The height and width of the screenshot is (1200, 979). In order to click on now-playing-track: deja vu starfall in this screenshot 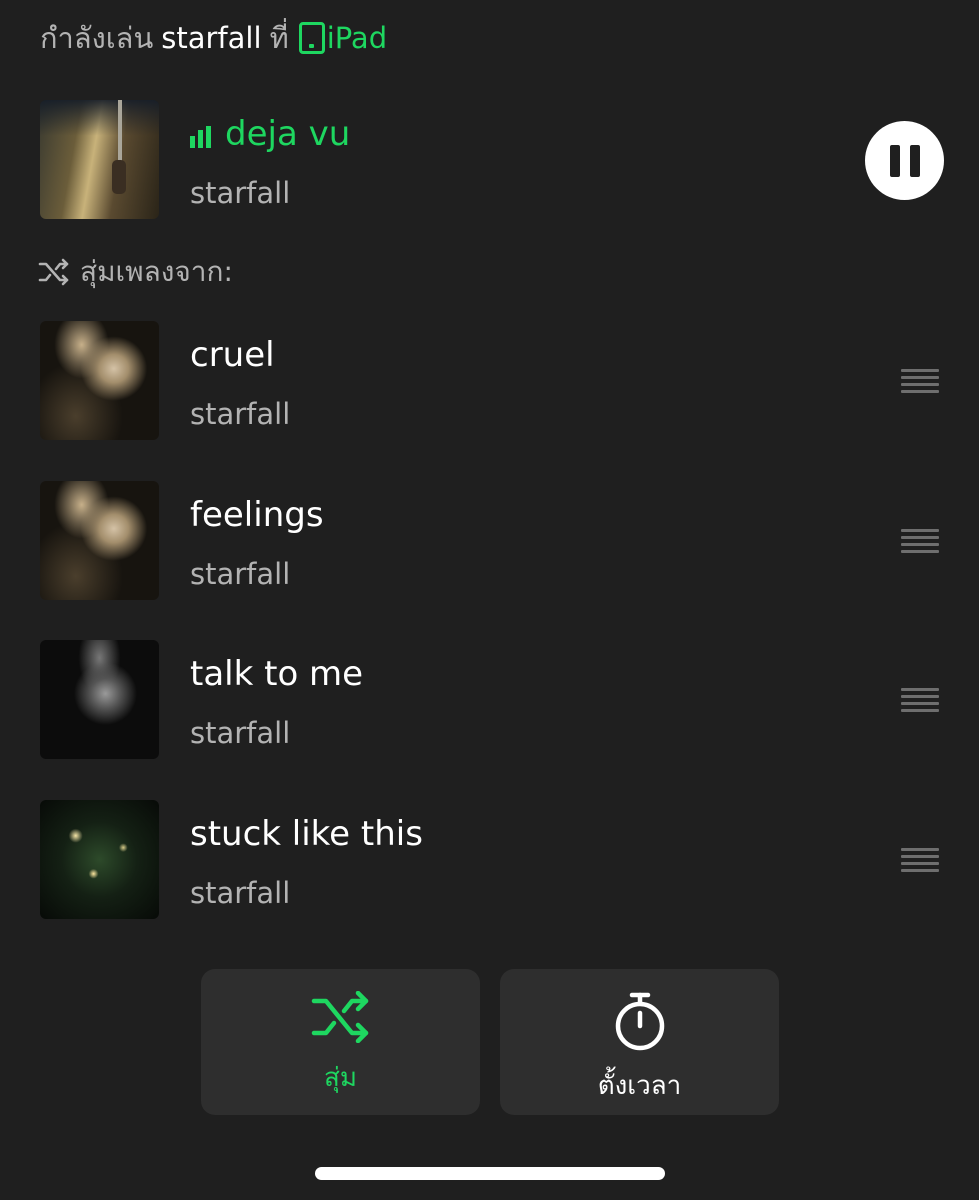, I will do `click(492, 160)`.